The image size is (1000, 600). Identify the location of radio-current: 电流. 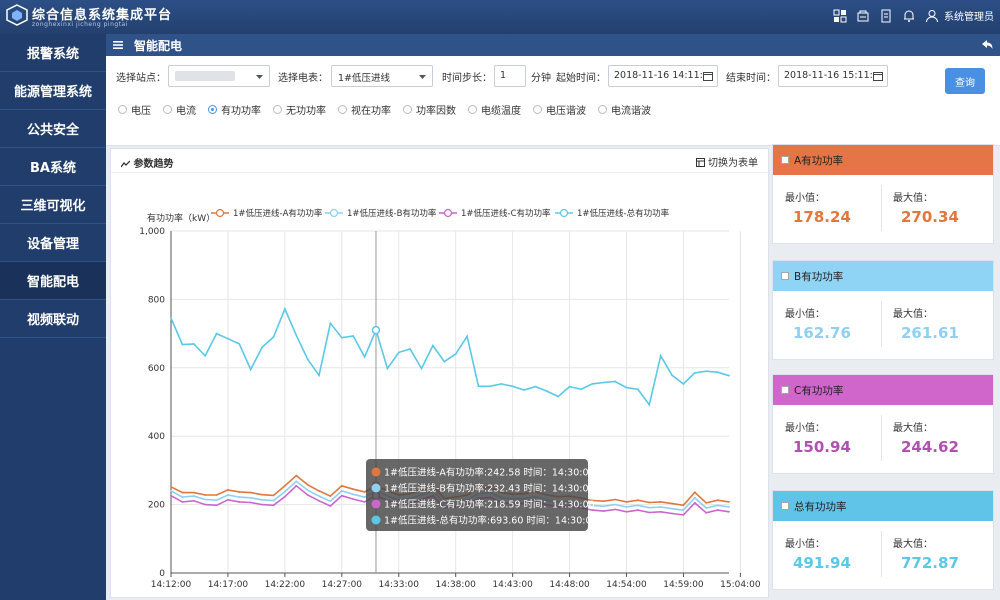
(179, 109).